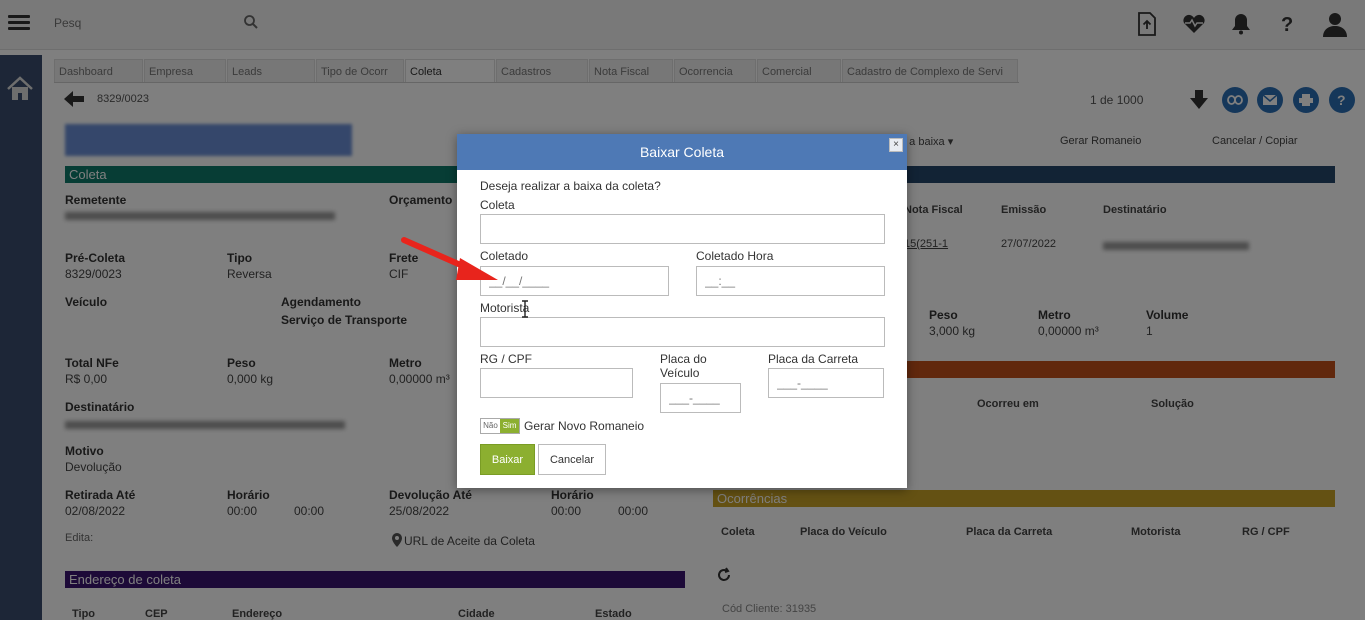  I want to click on rg-cpf-label: RG / CPF, so click(506, 359).